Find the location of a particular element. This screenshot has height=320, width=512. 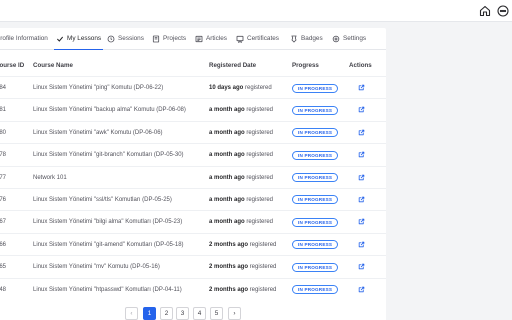

page-5-button: 5 is located at coordinates (216, 313).